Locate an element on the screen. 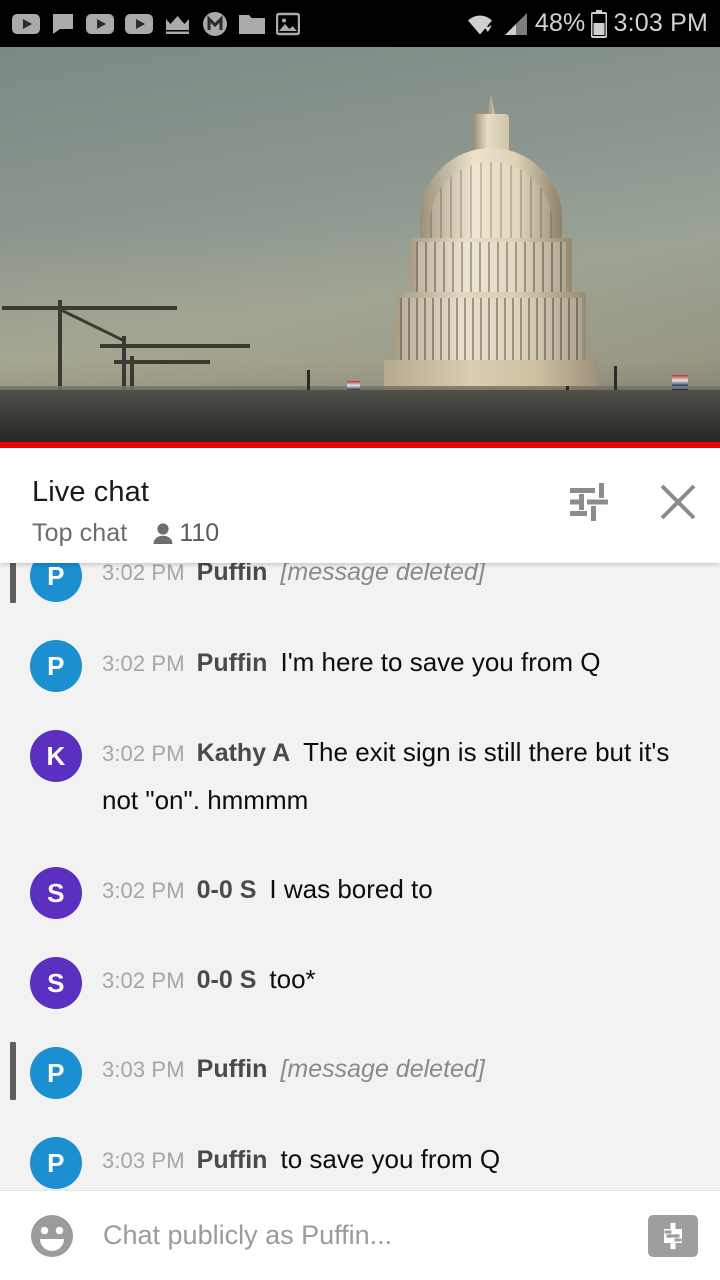 The image size is (720, 1280). chat-message-row: P 3:03 PM Puffin [message deleted] is located at coordinates (360, 1073).